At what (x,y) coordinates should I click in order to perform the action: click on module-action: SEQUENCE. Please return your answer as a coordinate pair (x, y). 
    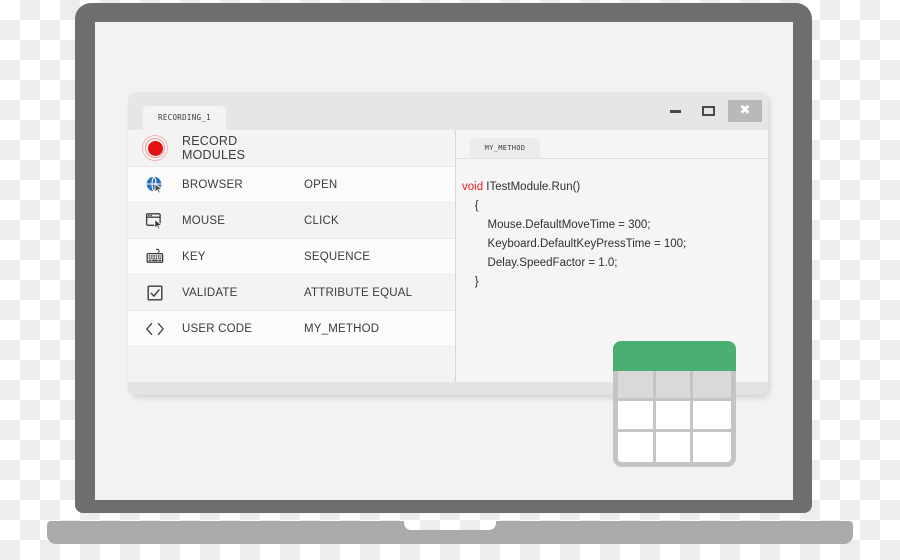
    Looking at the image, I should click on (337, 256).